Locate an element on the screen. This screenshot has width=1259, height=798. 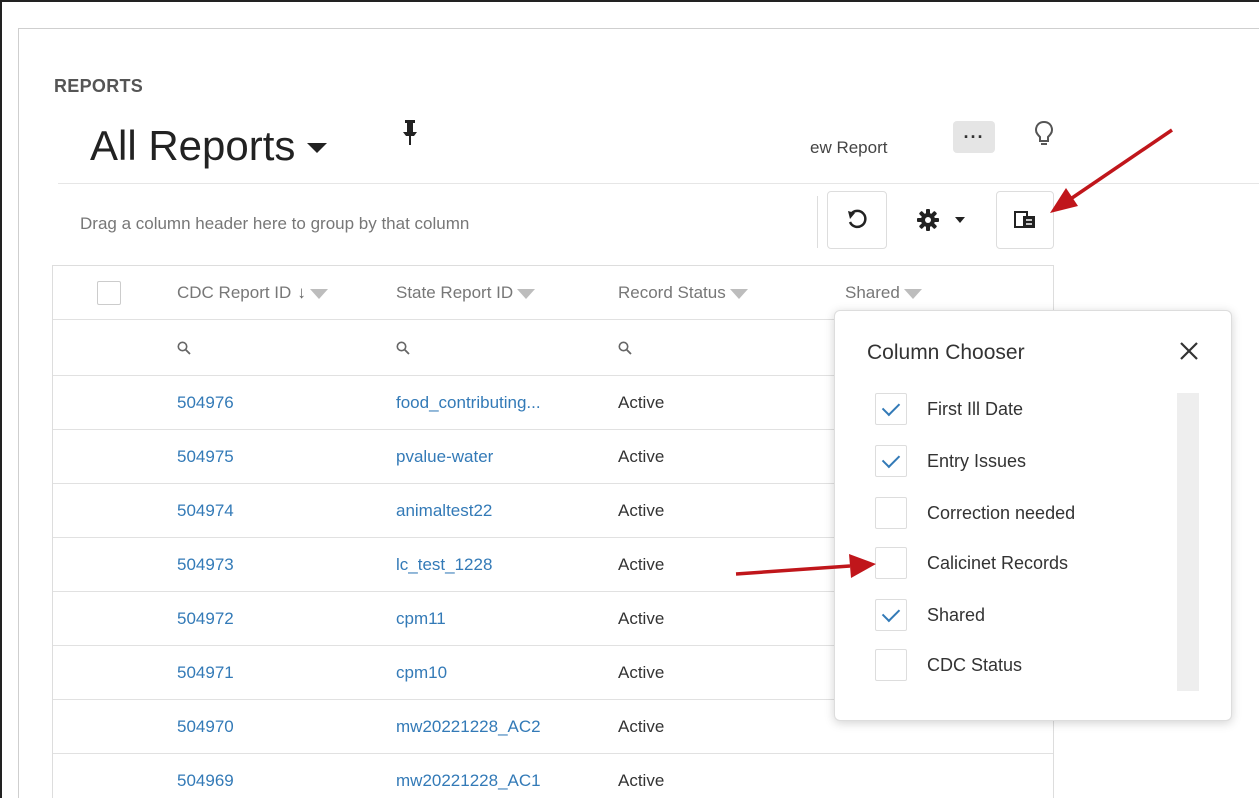
column-header-label: Shared is located at coordinates (872, 292).